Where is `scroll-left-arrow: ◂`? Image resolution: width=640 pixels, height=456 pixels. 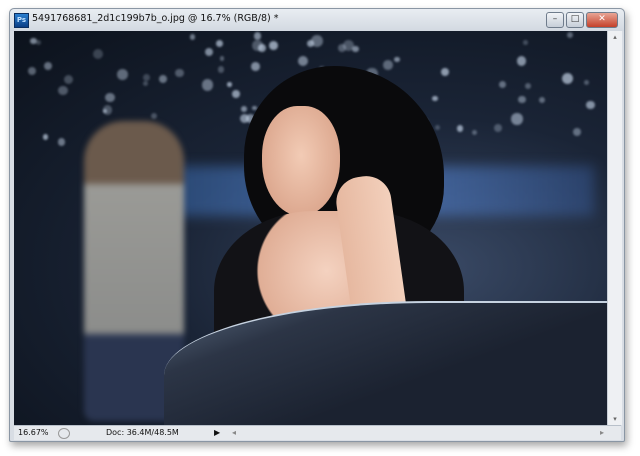
scroll-left-arrow: ◂ is located at coordinates (234, 432).